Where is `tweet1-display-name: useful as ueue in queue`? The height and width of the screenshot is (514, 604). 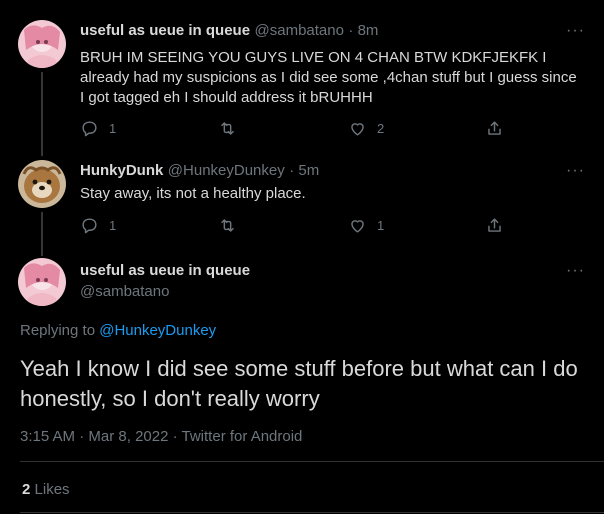
tweet1-display-name: useful as ueue in queue is located at coordinates (165, 30).